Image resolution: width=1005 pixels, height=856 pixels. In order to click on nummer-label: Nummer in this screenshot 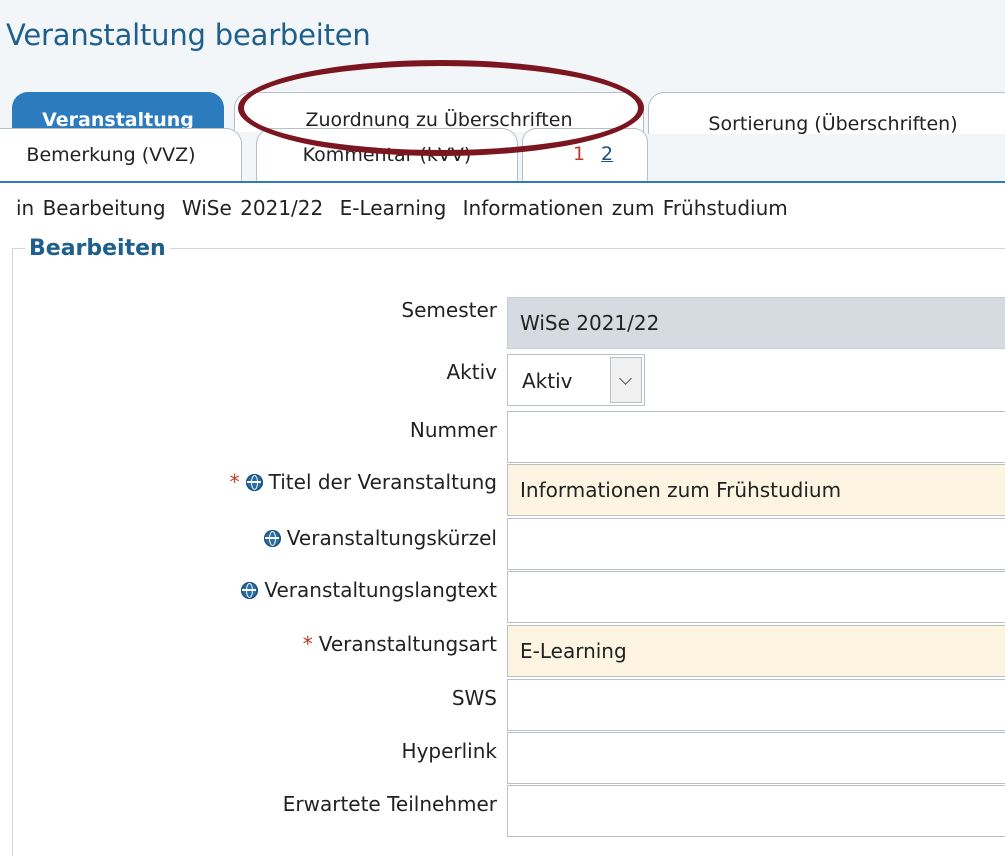, I will do `click(453, 430)`.